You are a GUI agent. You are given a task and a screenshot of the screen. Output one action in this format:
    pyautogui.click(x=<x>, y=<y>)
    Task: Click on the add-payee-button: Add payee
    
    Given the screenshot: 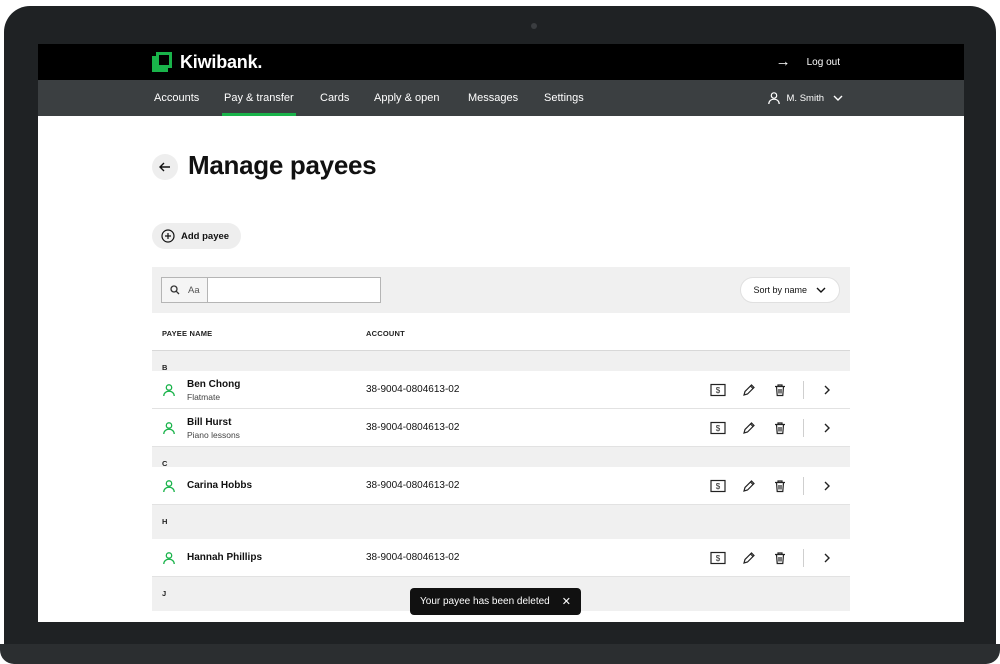 What is the action you would take?
    pyautogui.click(x=197, y=236)
    